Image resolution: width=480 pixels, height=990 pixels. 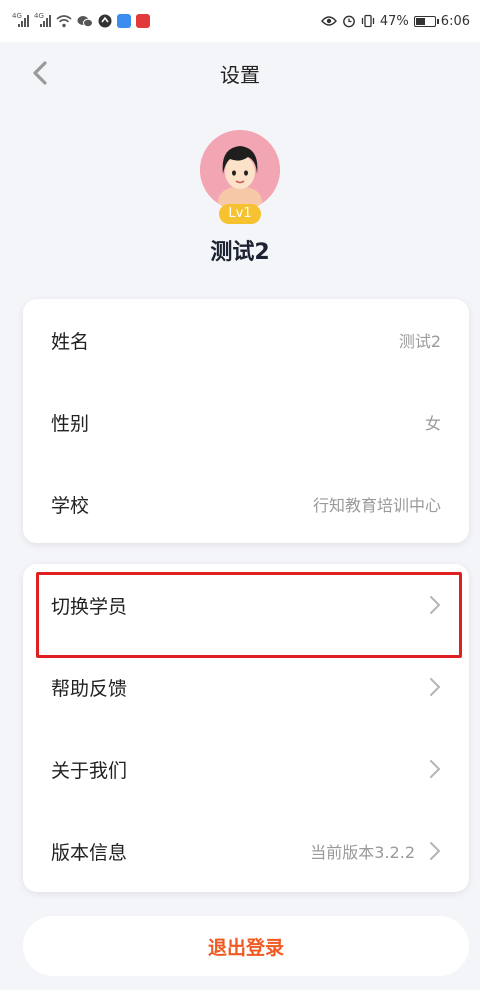 What do you see at coordinates (455, 21) in the screenshot?
I see `clock: 6:06` at bounding box center [455, 21].